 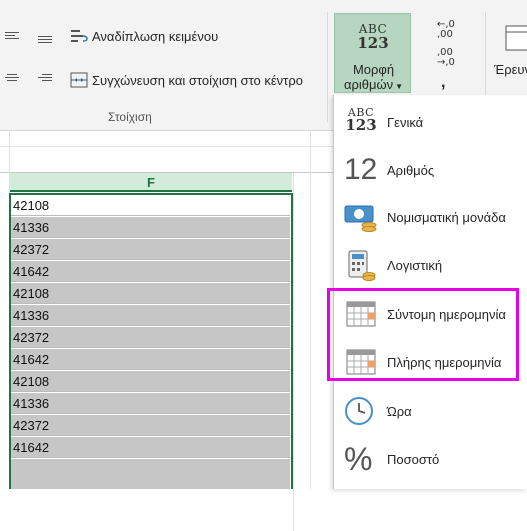 What do you see at coordinates (399, 86) in the screenshot?
I see `dropdown-arrow-icon: ▼` at bounding box center [399, 86].